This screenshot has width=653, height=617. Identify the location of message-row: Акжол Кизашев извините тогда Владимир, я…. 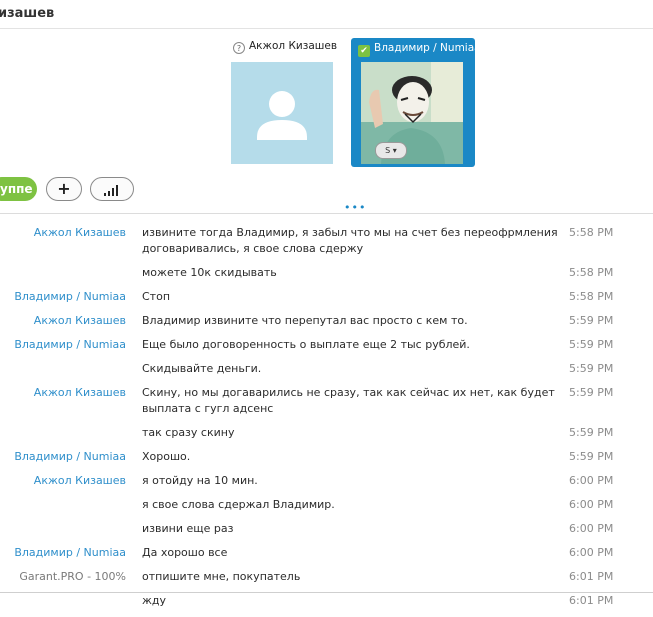
(326, 245).